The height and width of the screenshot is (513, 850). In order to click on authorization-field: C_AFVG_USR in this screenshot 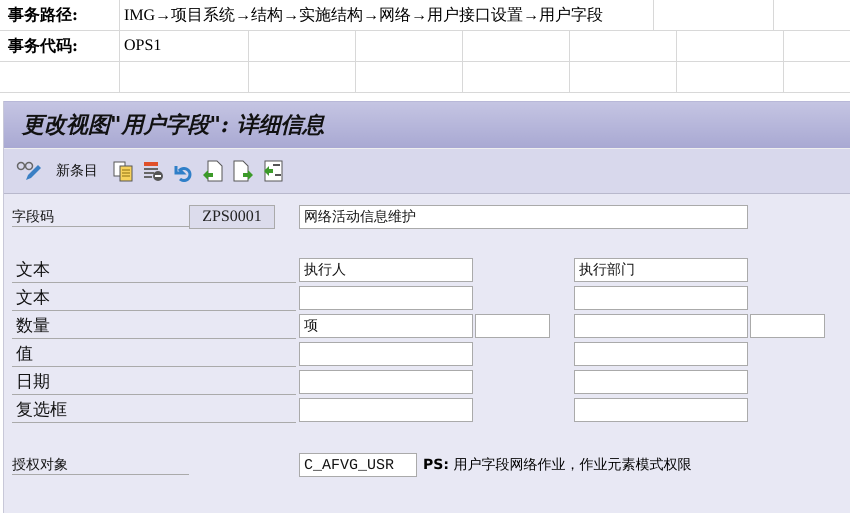, I will do `click(358, 465)`.